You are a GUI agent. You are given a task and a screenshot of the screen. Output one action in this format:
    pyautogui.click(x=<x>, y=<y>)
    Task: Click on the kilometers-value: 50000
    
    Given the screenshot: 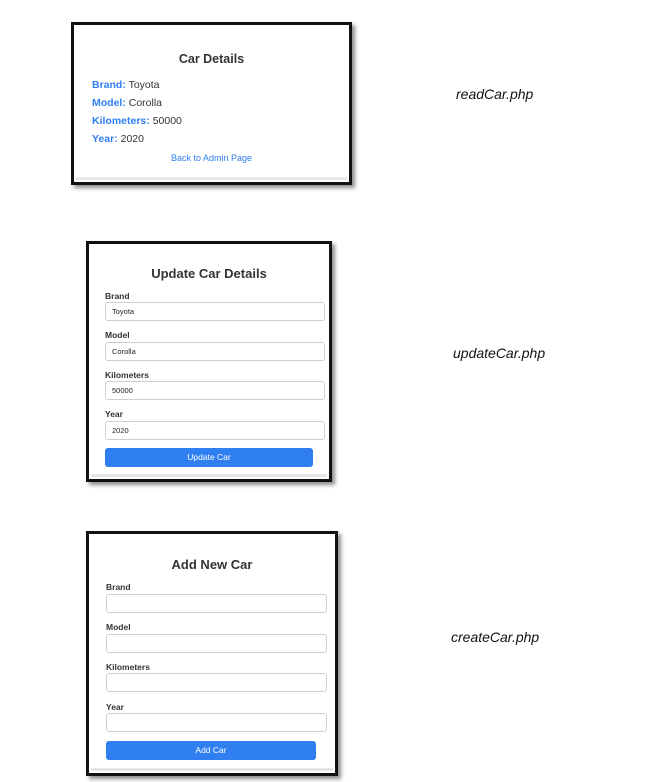 What is the action you would take?
    pyautogui.click(x=167, y=121)
    